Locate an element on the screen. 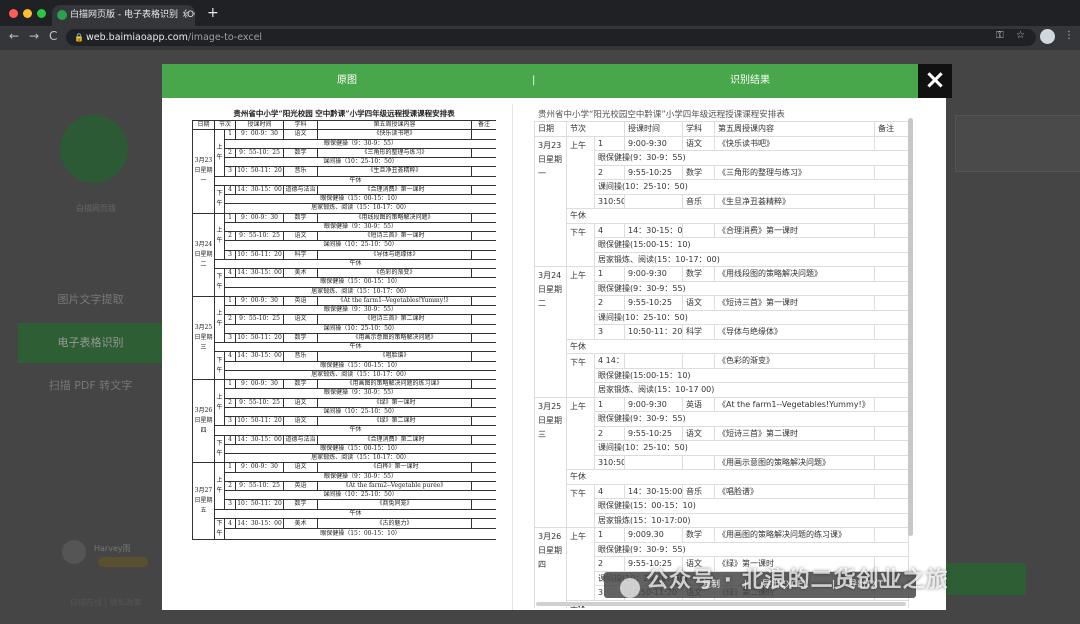  new-tab-button: + is located at coordinates (213, 13).